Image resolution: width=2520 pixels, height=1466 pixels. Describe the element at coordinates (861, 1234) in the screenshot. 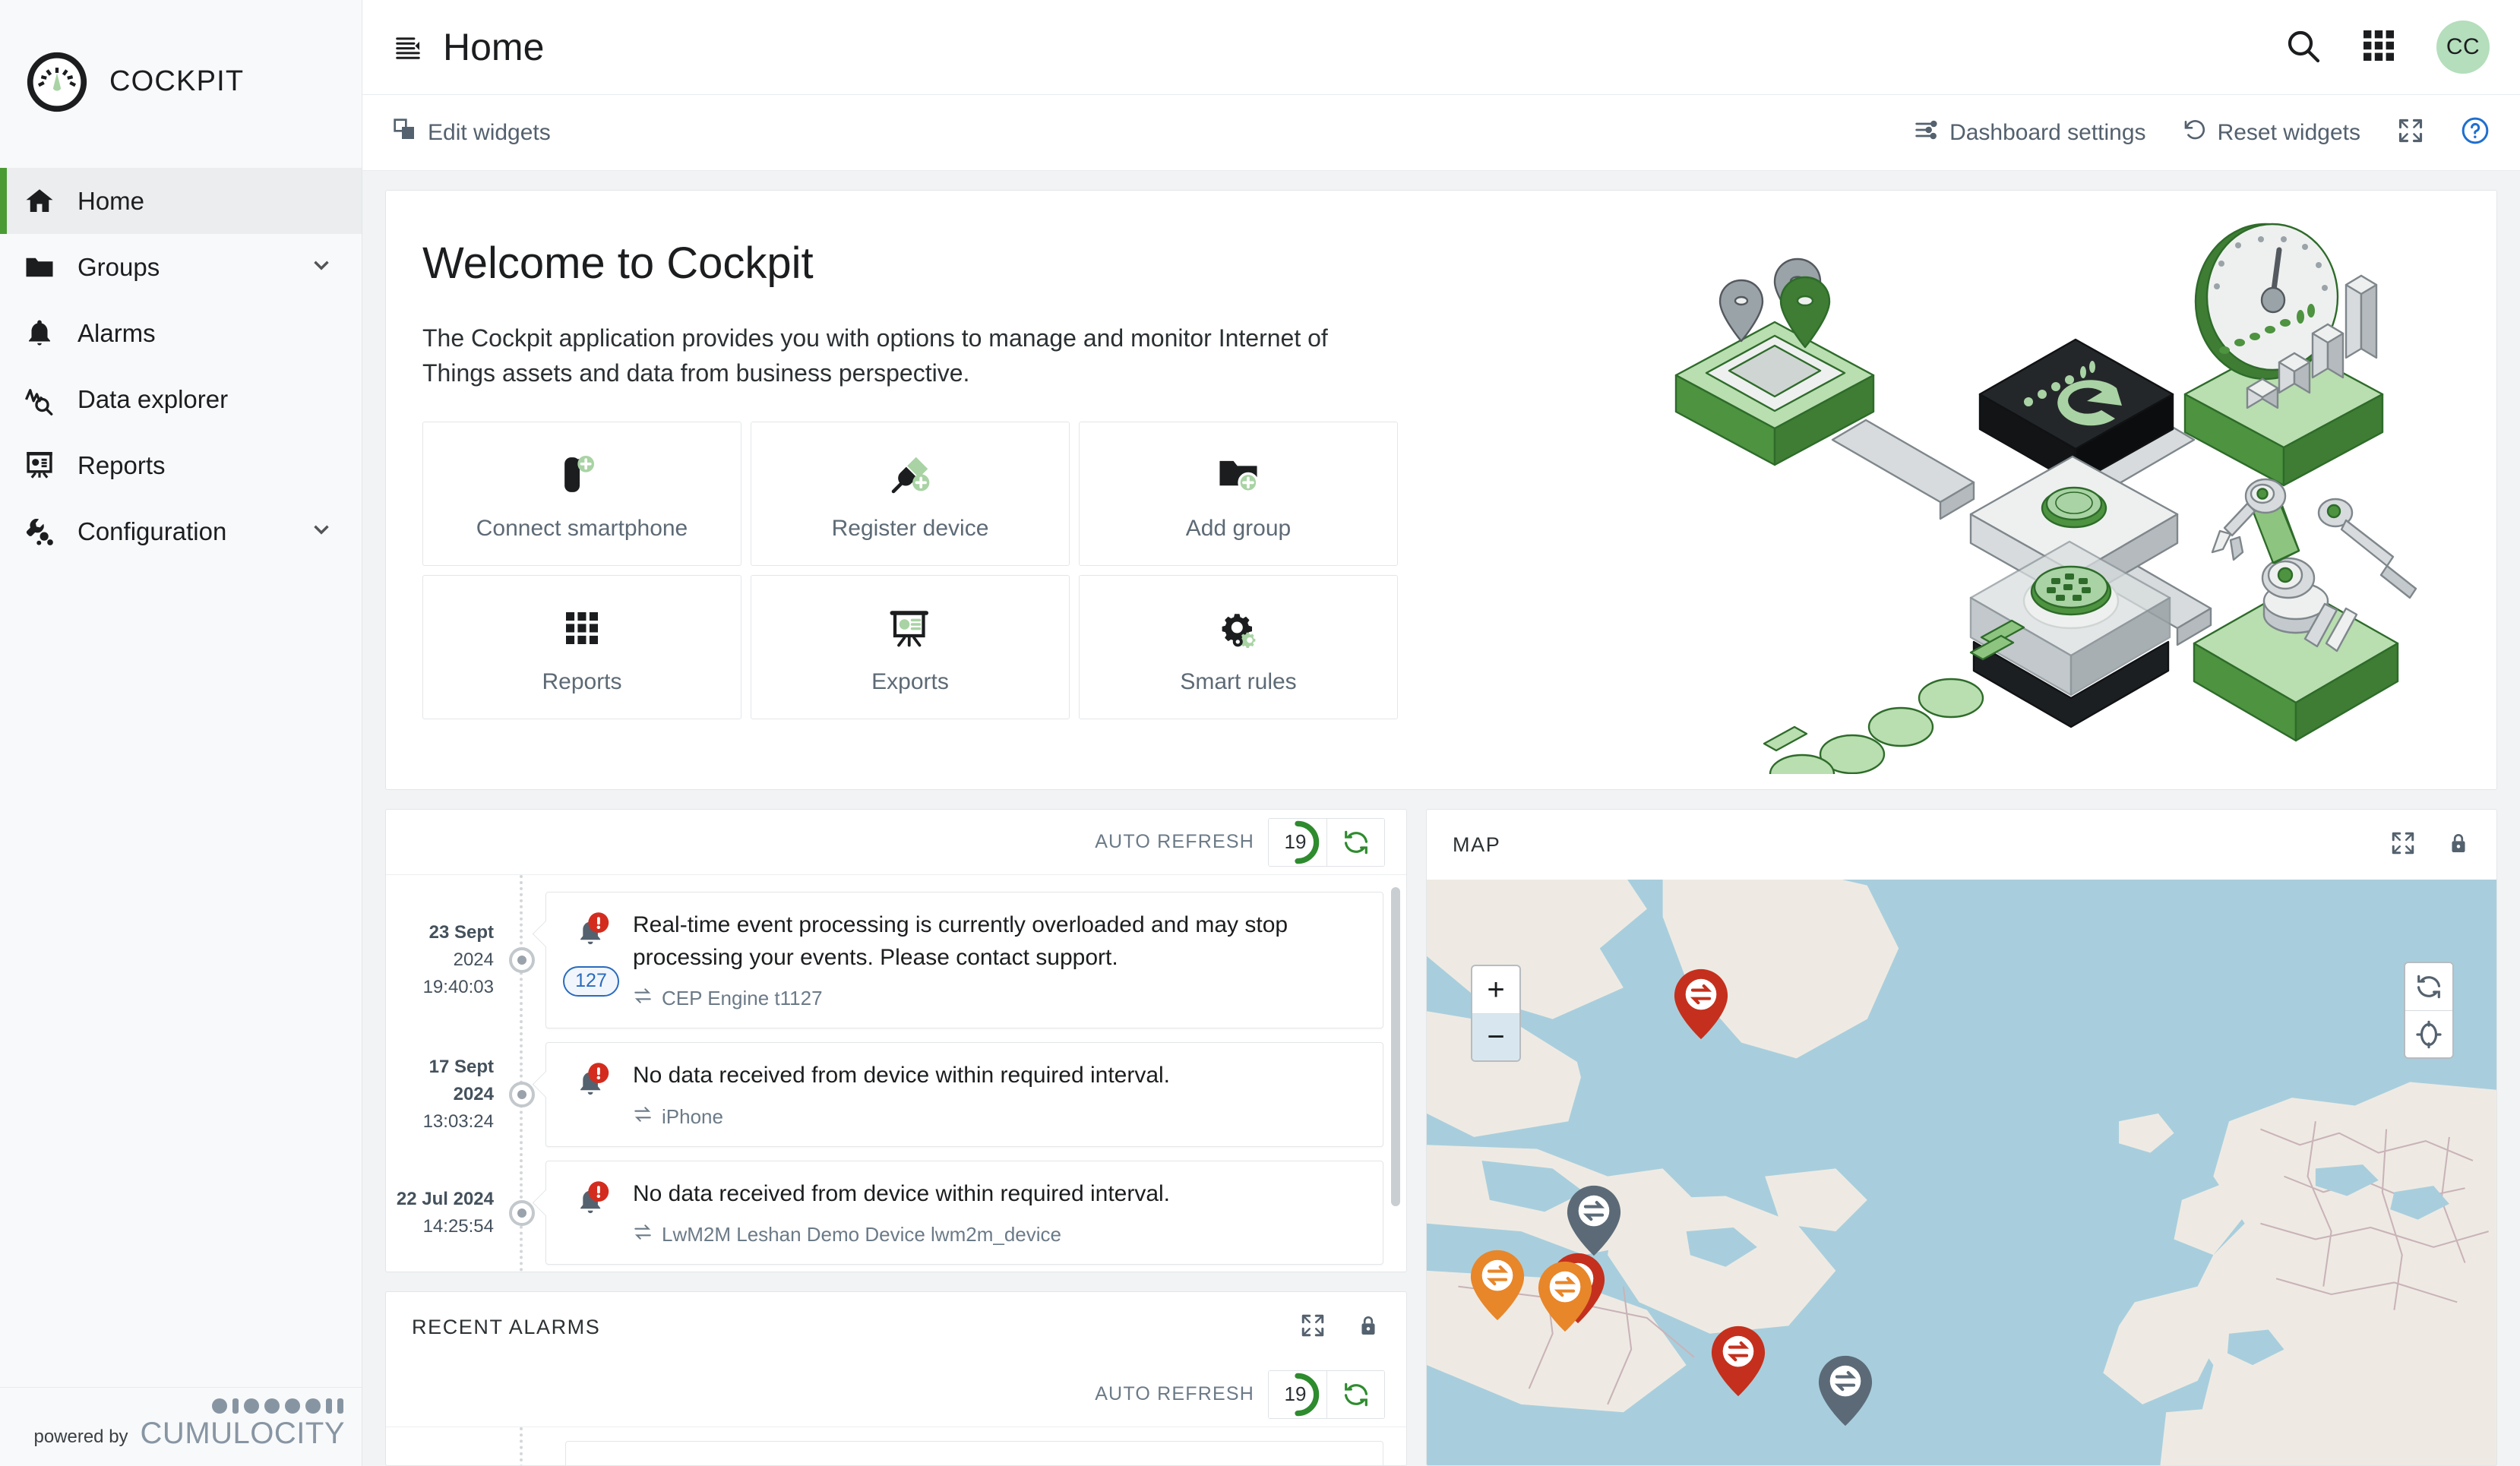

I see `alarm-source-label: LwM2M Leshan Demo Device lwm2m_device` at that location.